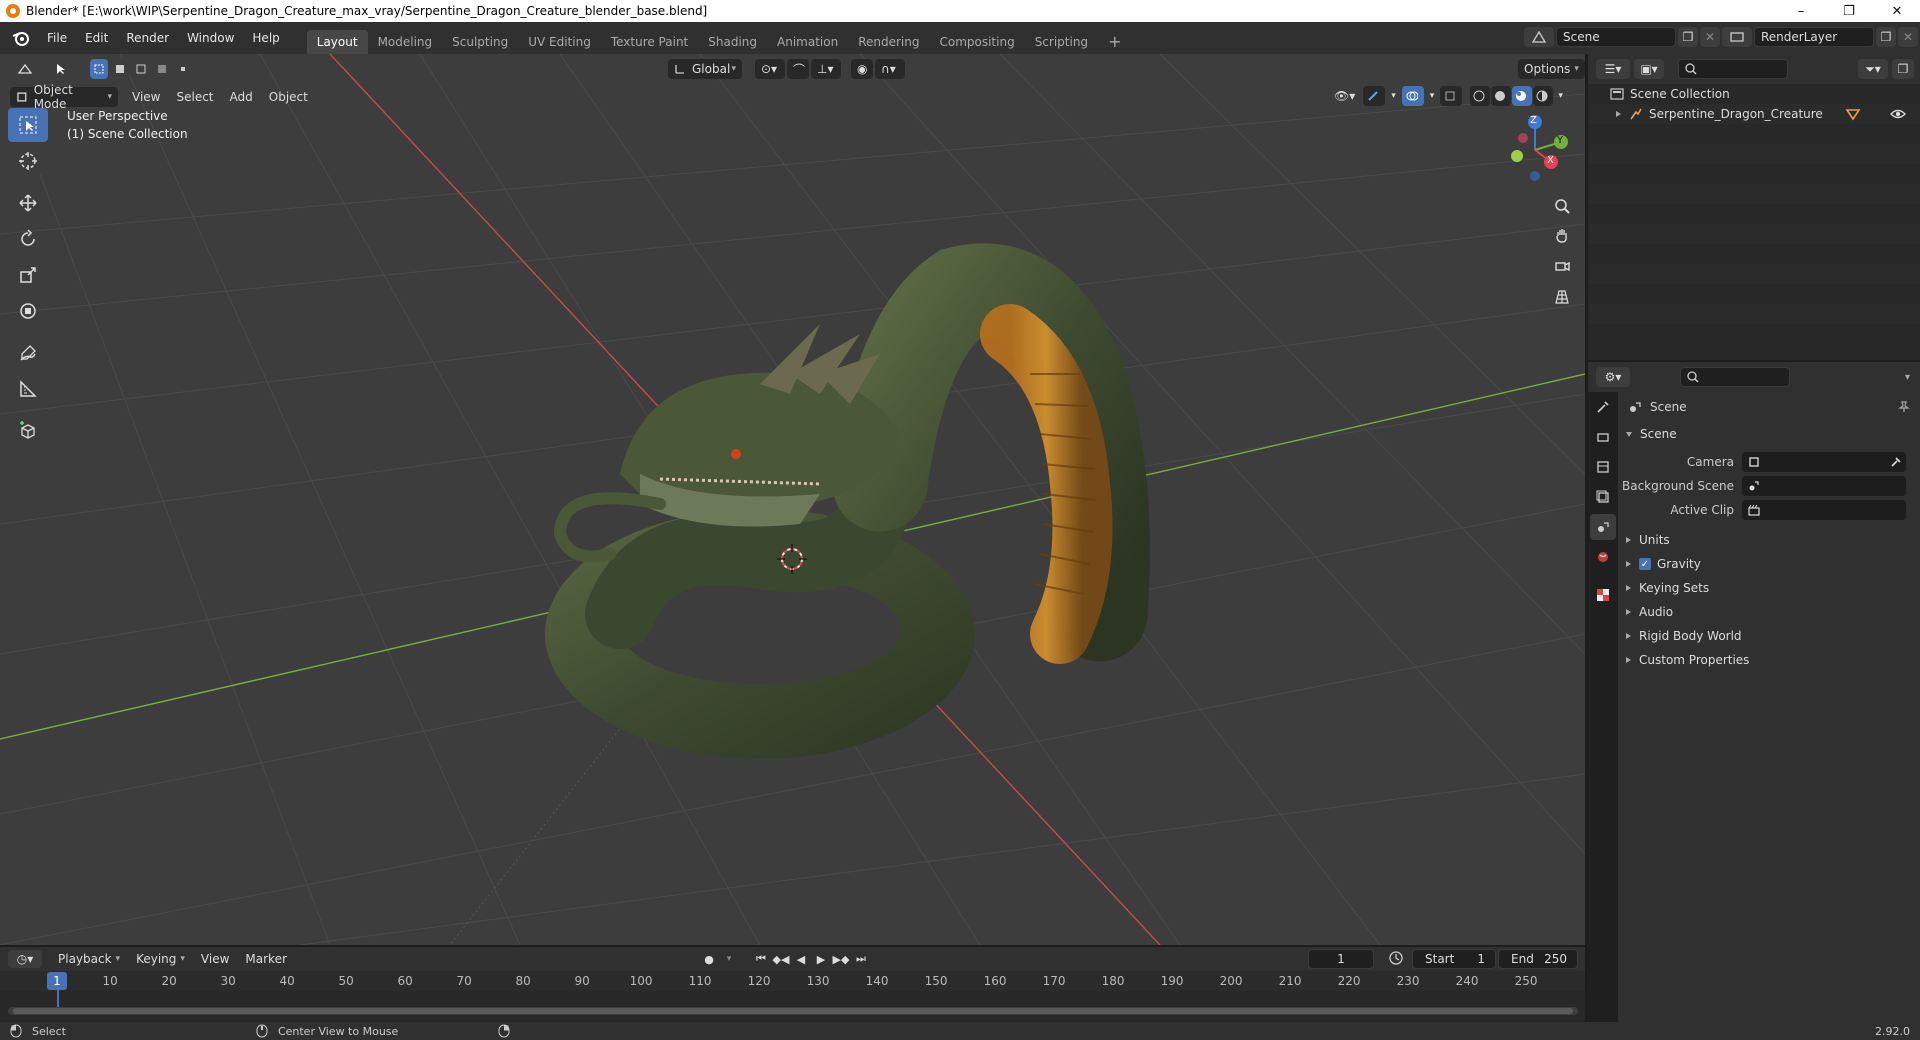 The image size is (1920, 1040). I want to click on viewport-menu-select: Select, so click(194, 97).